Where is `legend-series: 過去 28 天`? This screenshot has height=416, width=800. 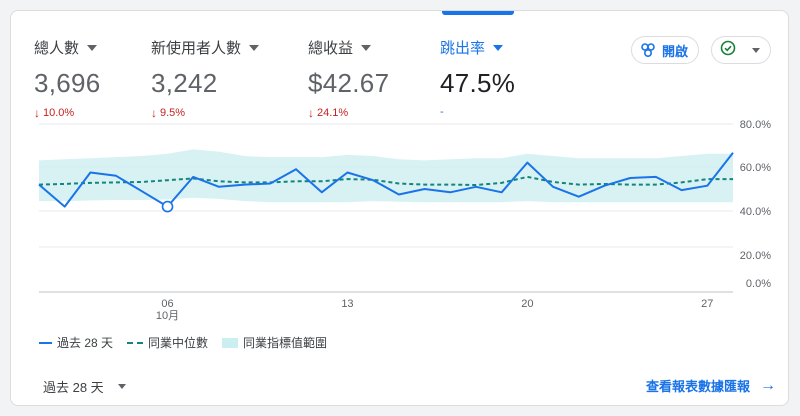 legend-series: 過去 28 天 is located at coordinates (76, 342).